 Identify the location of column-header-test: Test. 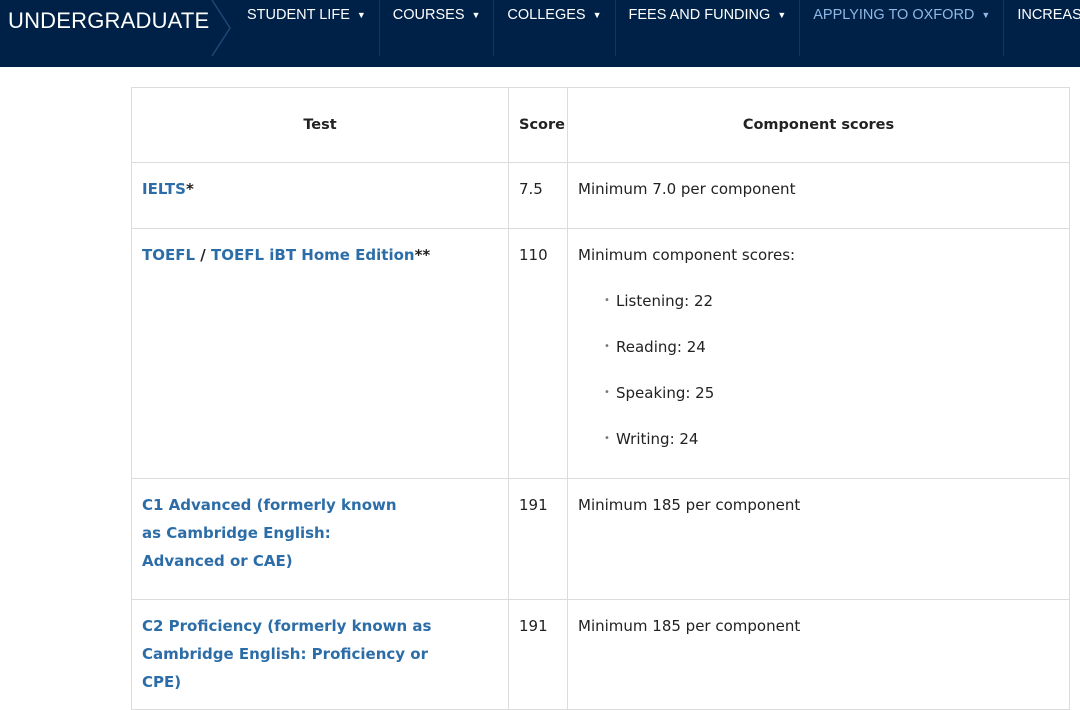
(320, 125).